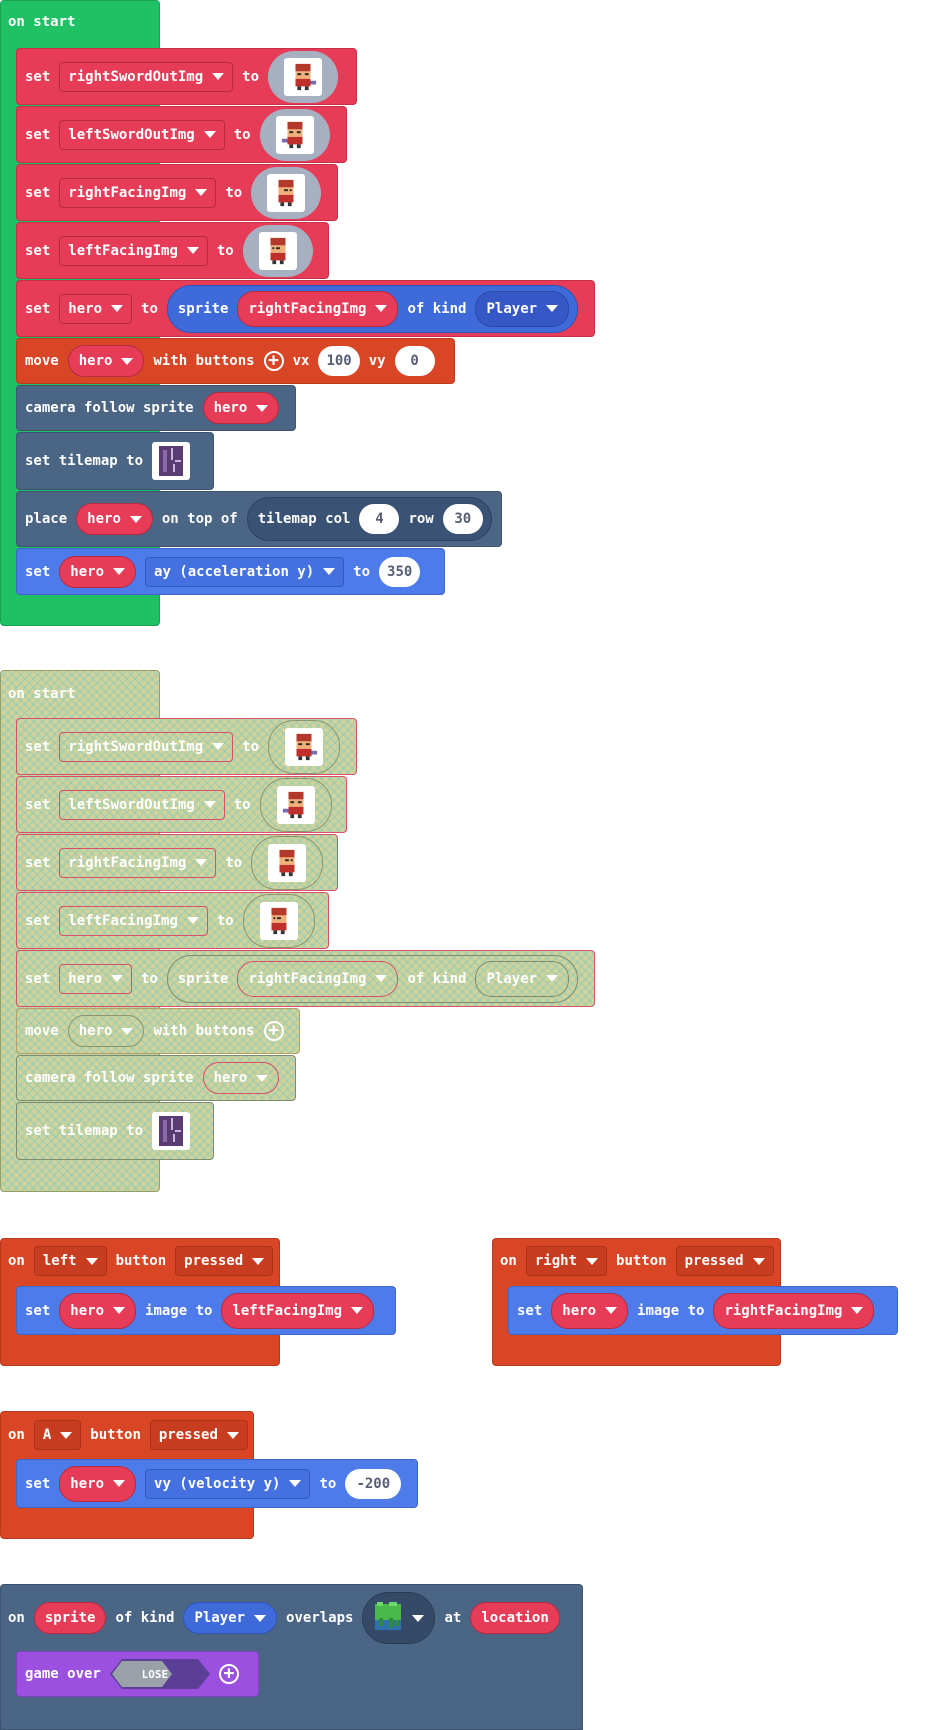 The width and height of the screenshot is (949, 1730). I want to click on vy-input: 0, so click(414, 361).